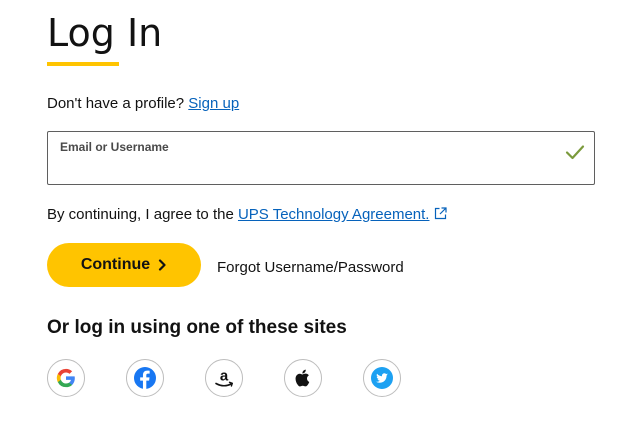 Image resolution: width=622 pixels, height=424 pixels. I want to click on facebook-icon, so click(145, 378).